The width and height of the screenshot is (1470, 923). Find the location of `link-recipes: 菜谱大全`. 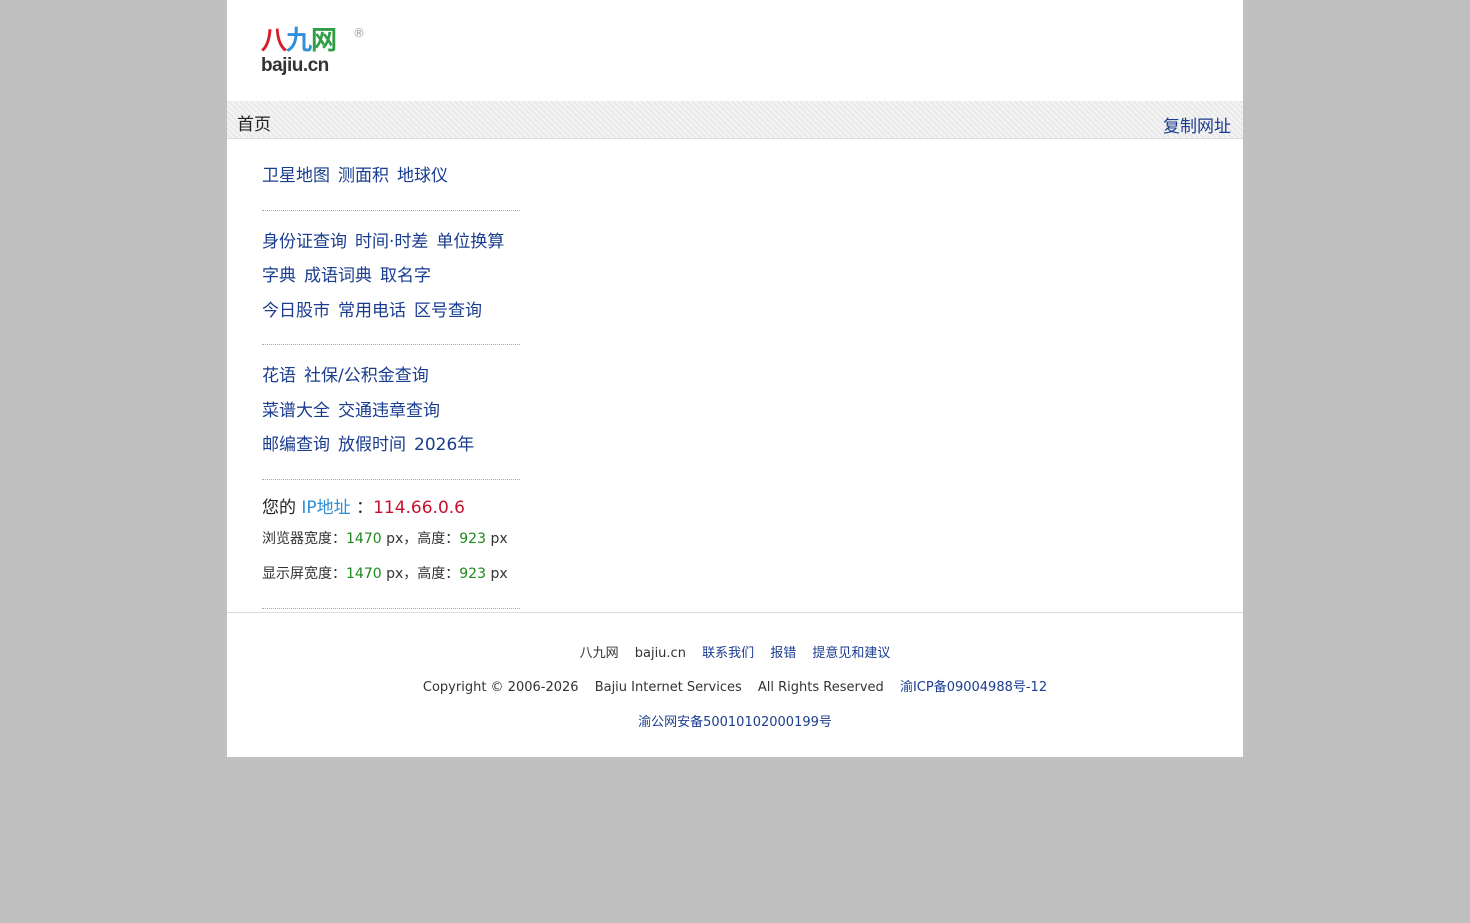

link-recipes: 菜谱大全 is located at coordinates (296, 411).